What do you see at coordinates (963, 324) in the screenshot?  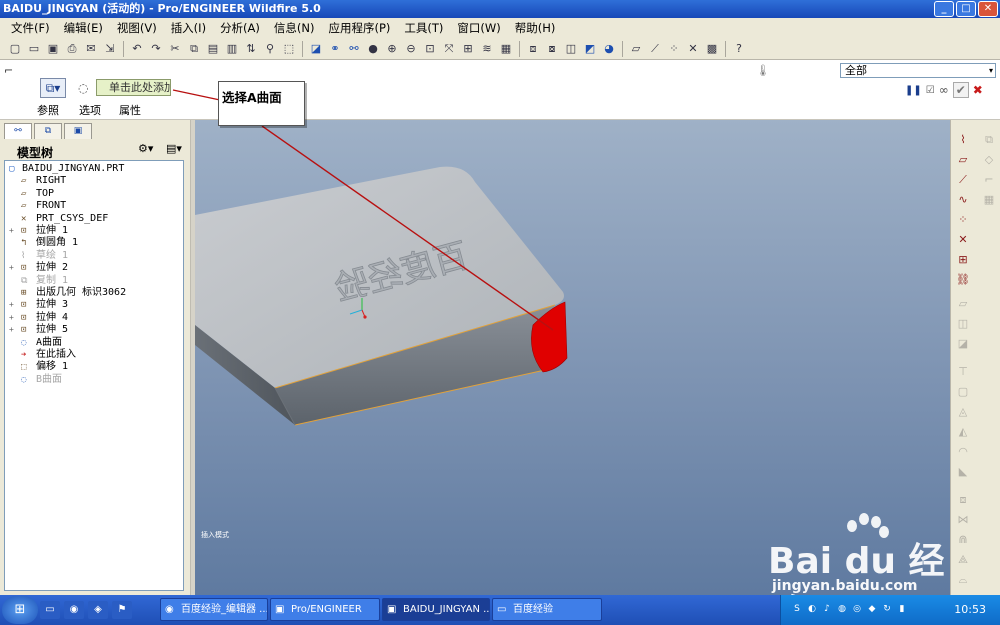 I see `revolve-icon: ◫` at bounding box center [963, 324].